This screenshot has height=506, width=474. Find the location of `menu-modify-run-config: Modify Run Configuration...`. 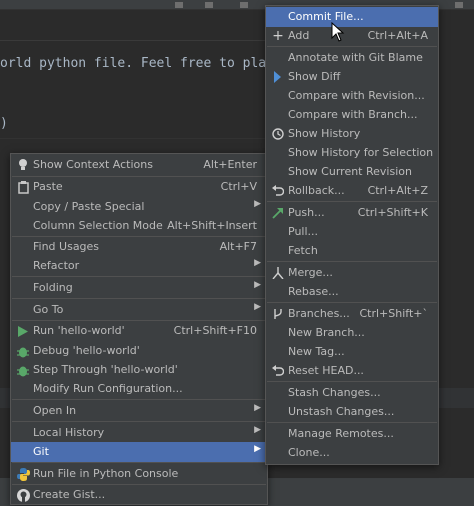

menu-modify-run-config: Modify Run Configuration... is located at coordinates (139, 389).